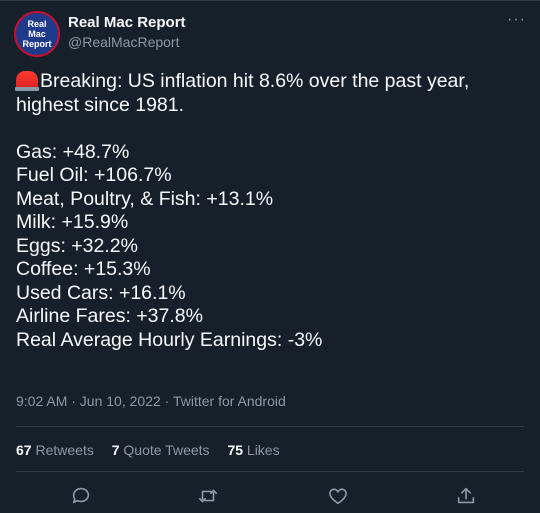  I want to click on tweet-item: Milk: +15.9%, so click(72, 222).